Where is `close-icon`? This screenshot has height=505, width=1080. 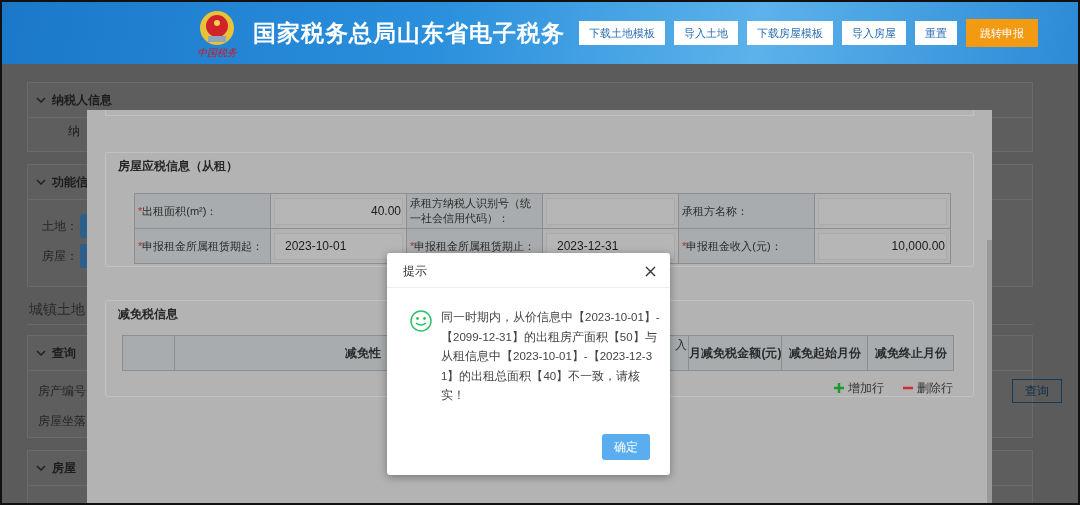
close-icon is located at coordinates (650, 271).